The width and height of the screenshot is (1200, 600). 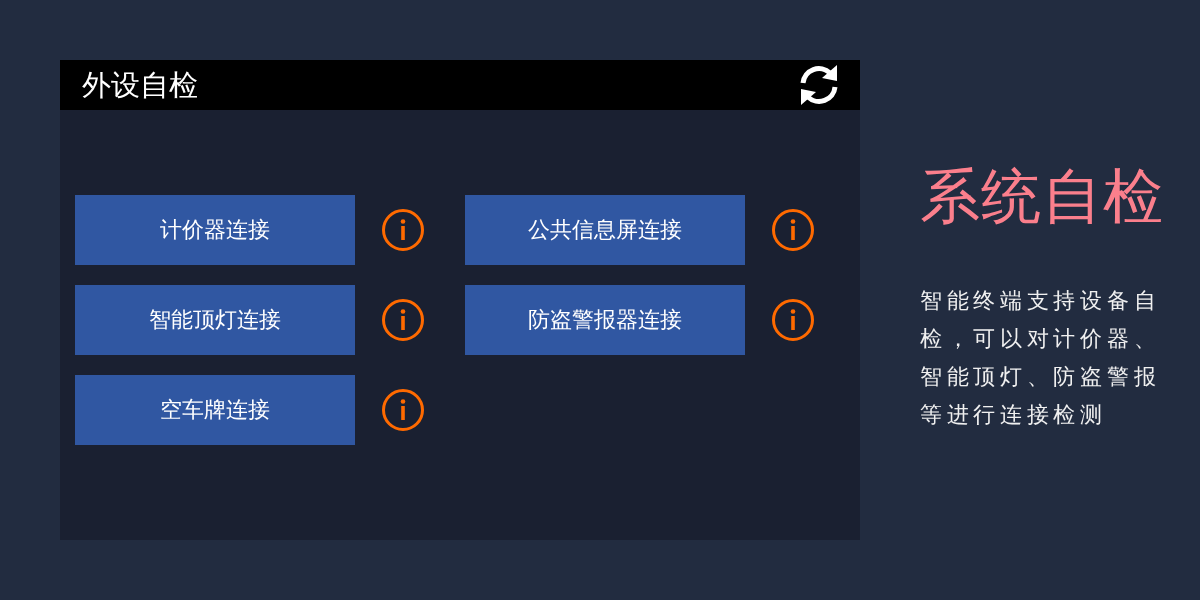 What do you see at coordinates (140, 85) in the screenshot?
I see `panel-title: 外设自检` at bounding box center [140, 85].